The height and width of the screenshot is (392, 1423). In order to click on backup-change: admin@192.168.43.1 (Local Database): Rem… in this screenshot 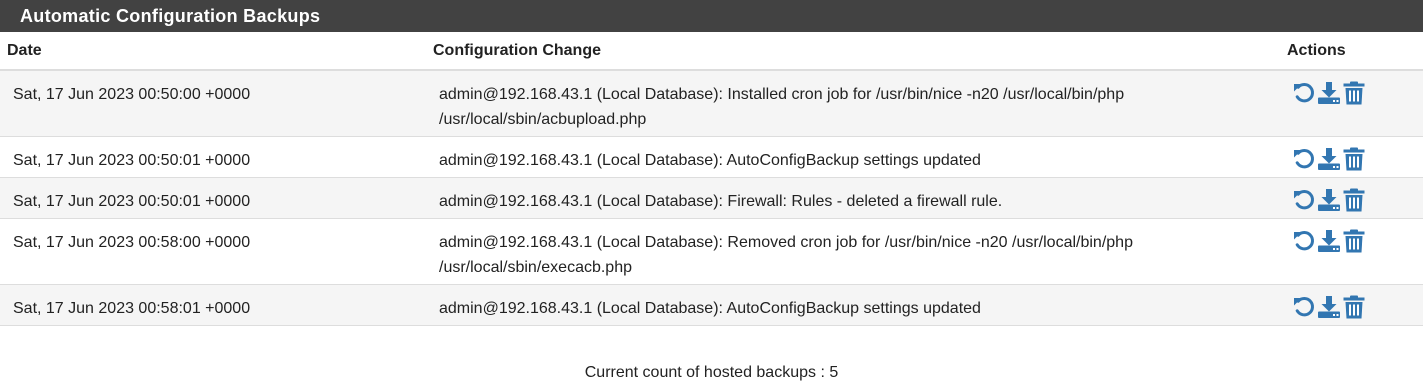, I will do `click(852, 251)`.